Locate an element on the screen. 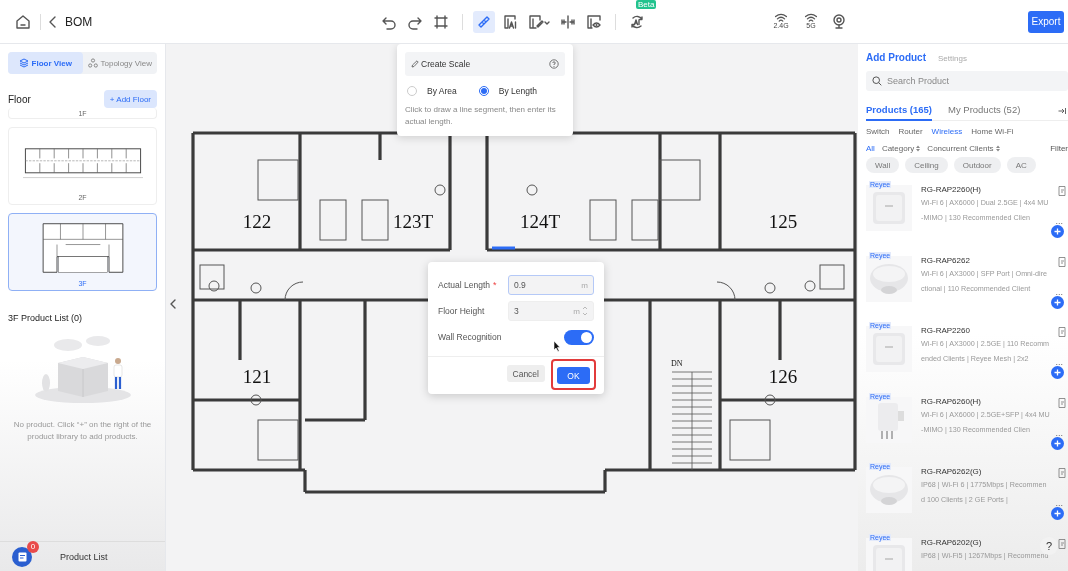  collapse-icon is located at coordinates (1062, 110).